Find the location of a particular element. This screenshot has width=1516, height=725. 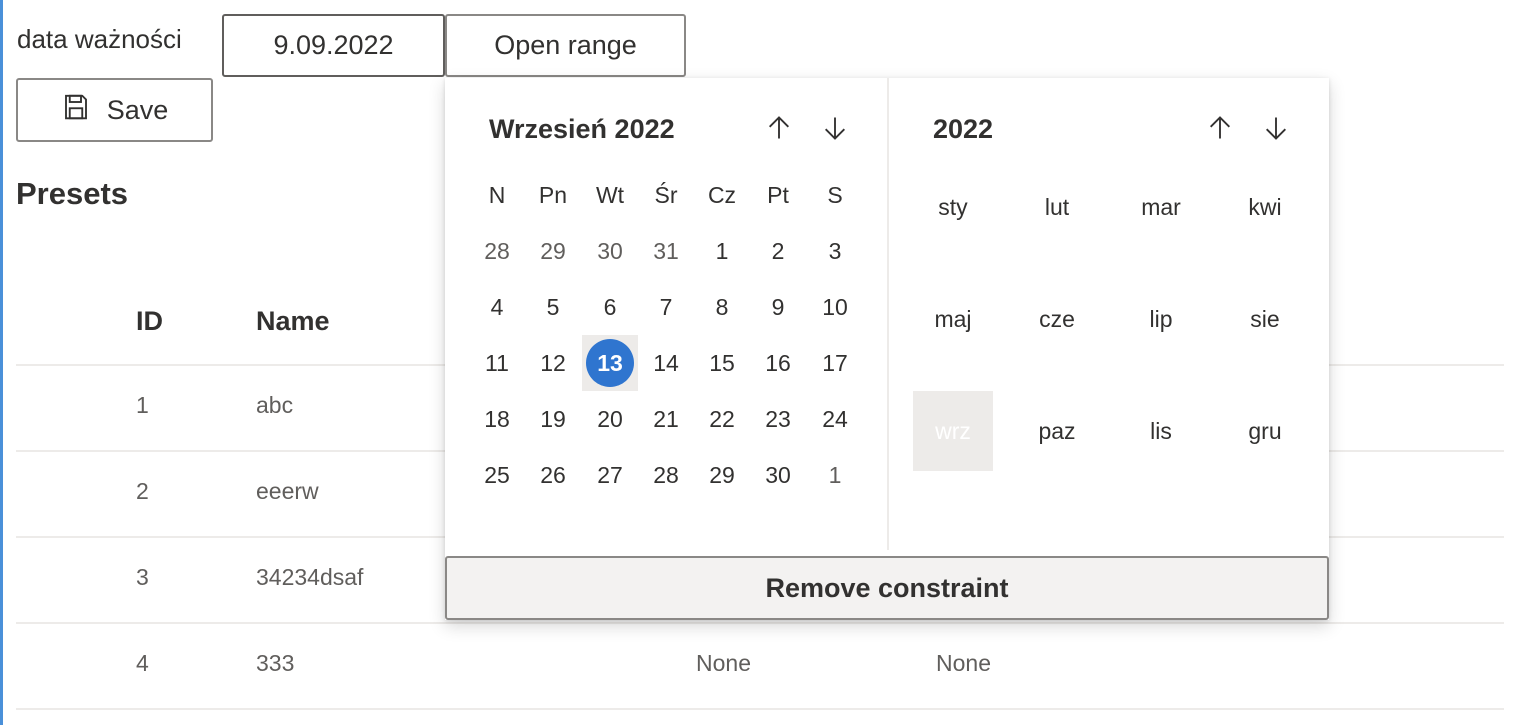

calendar-day: 4 is located at coordinates (497, 307).